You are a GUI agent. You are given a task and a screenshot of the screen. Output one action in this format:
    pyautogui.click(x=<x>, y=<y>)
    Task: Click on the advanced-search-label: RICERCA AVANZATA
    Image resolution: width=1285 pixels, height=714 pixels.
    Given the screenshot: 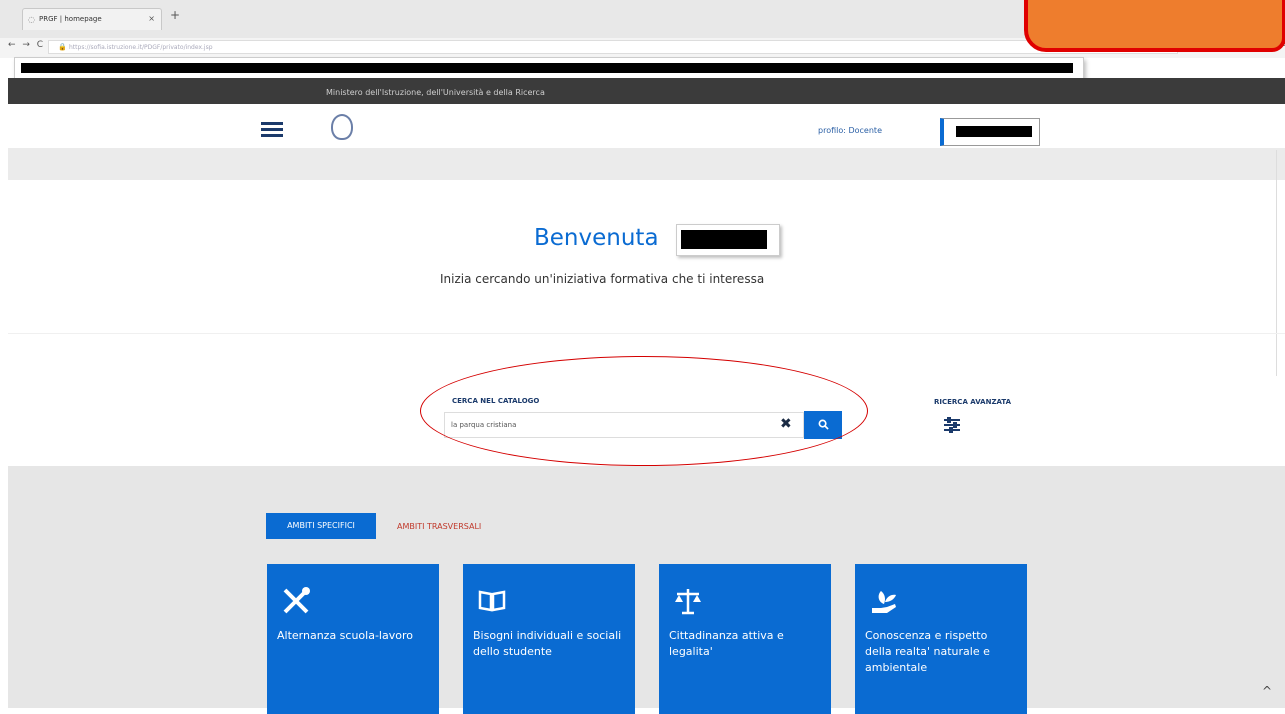 What is the action you would take?
    pyautogui.click(x=972, y=402)
    